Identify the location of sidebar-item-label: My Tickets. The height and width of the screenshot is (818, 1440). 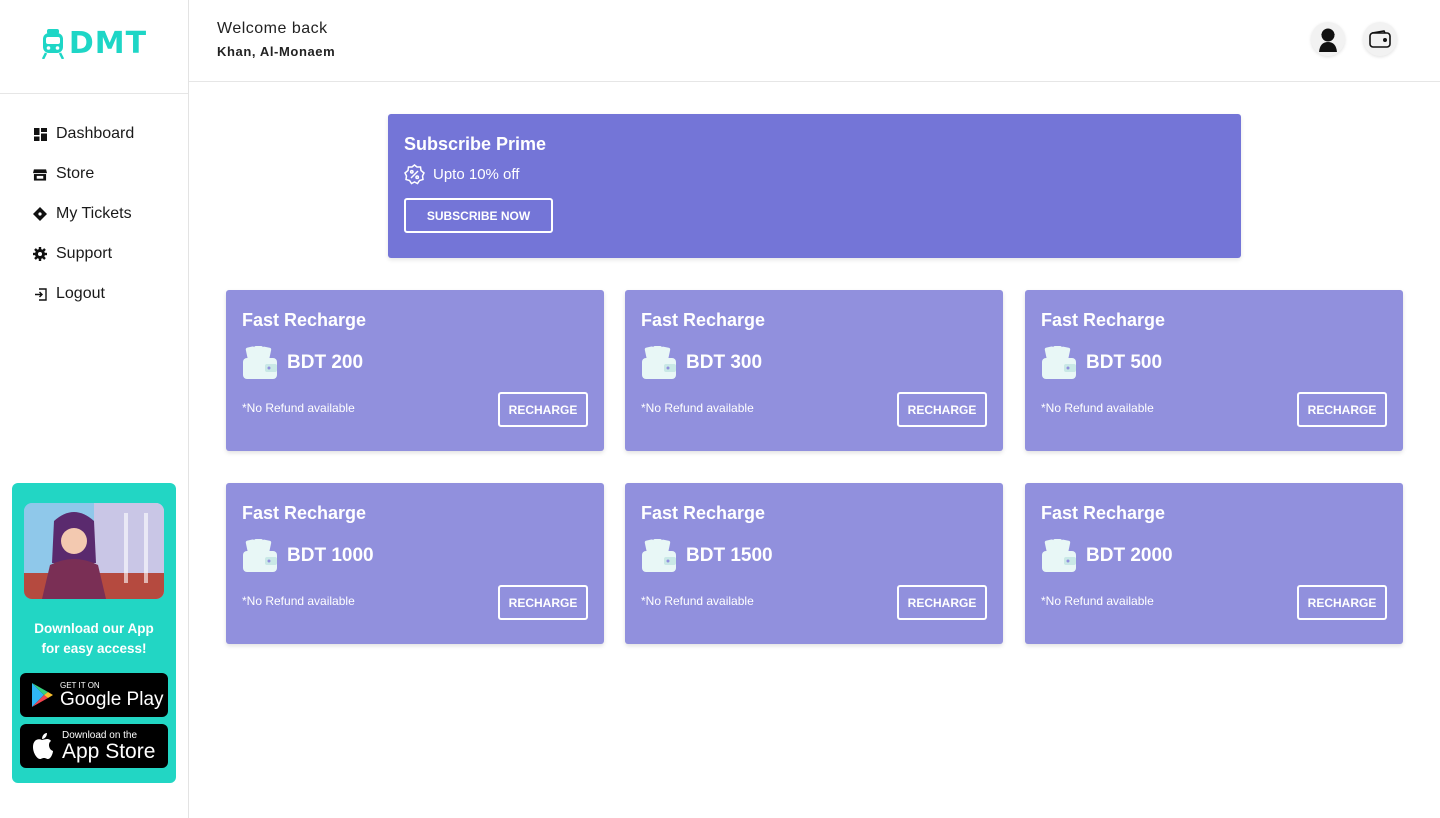
(94, 213).